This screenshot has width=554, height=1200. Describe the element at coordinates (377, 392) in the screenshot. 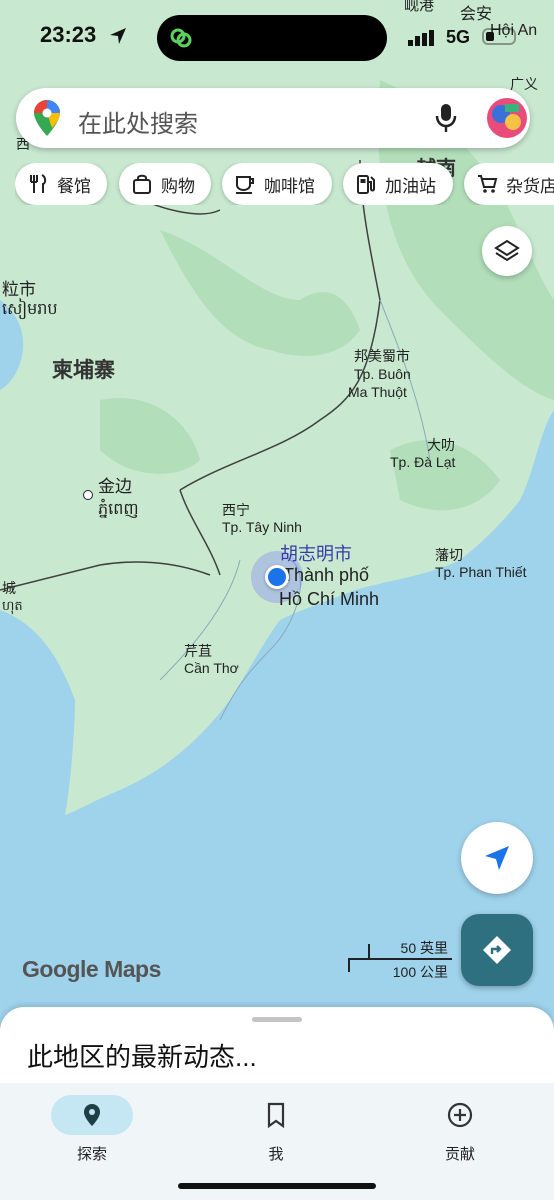

I see `map-label-buon-vi-2: Ma Thuột` at that location.